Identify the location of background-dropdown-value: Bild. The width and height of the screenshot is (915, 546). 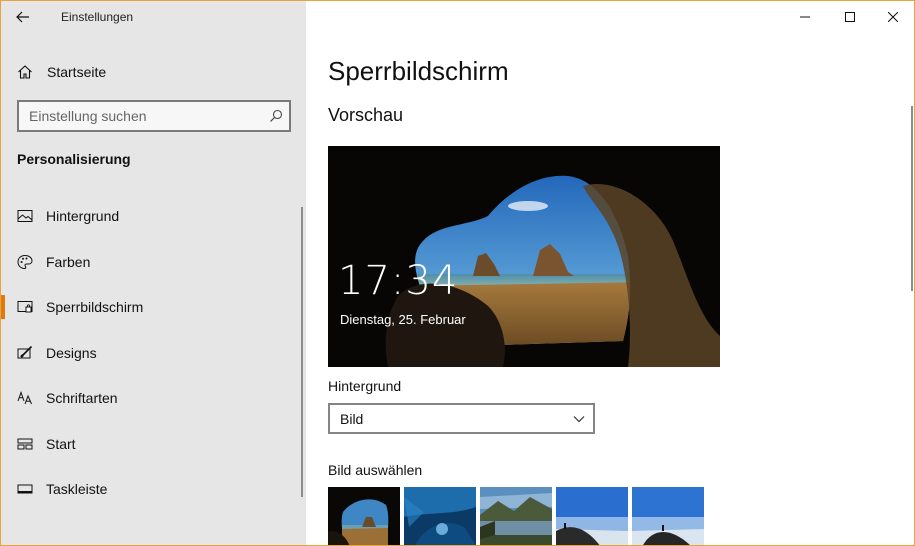
(352, 419).